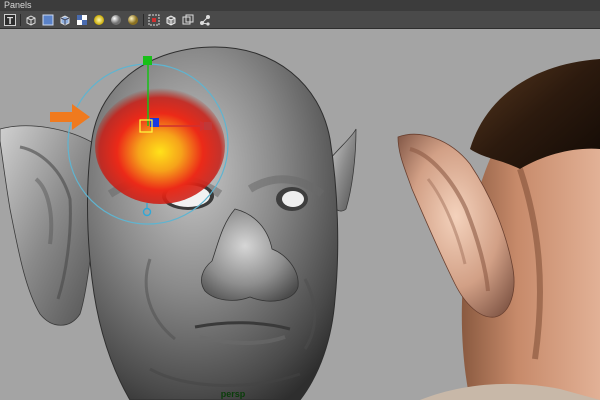  Describe the element at coordinates (99, 20) in the screenshot. I see `light-bulb-icon` at that location.